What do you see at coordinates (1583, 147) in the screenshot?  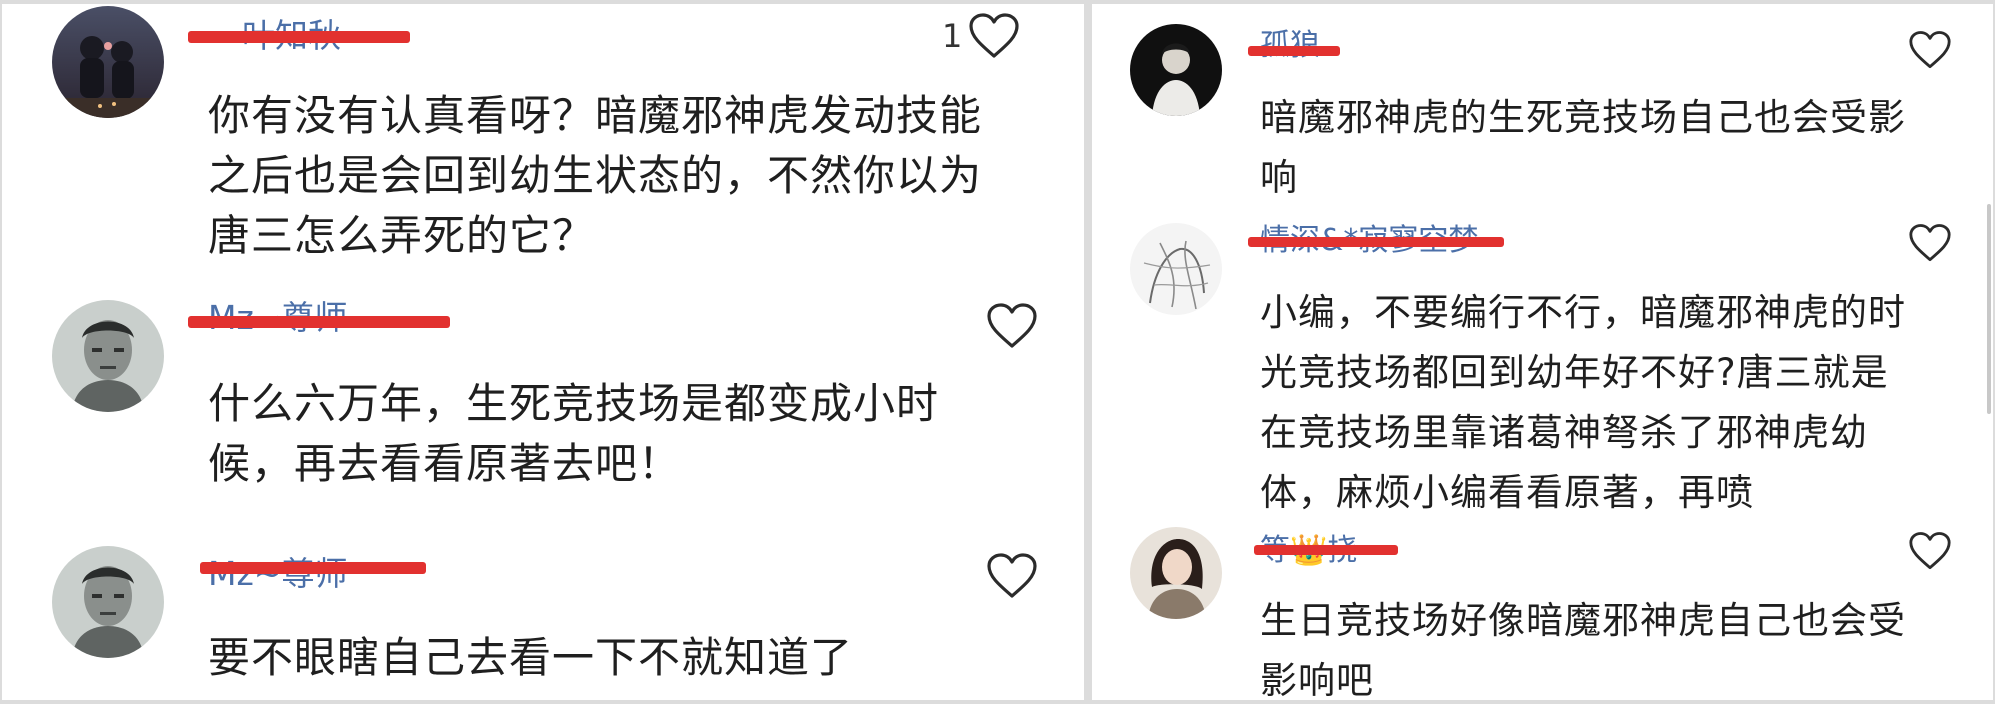 I see `comment-text: 暗魔邪神虎的生死竞技场自己也会受影响` at bounding box center [1583, 147].